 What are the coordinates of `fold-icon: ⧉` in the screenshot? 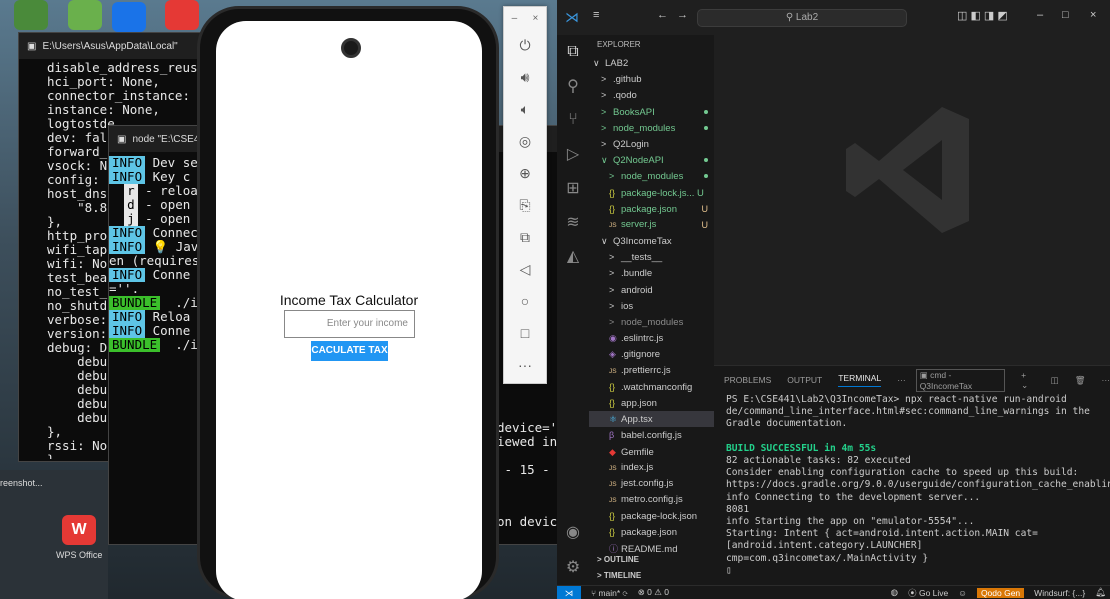 It's located at (525, 237).